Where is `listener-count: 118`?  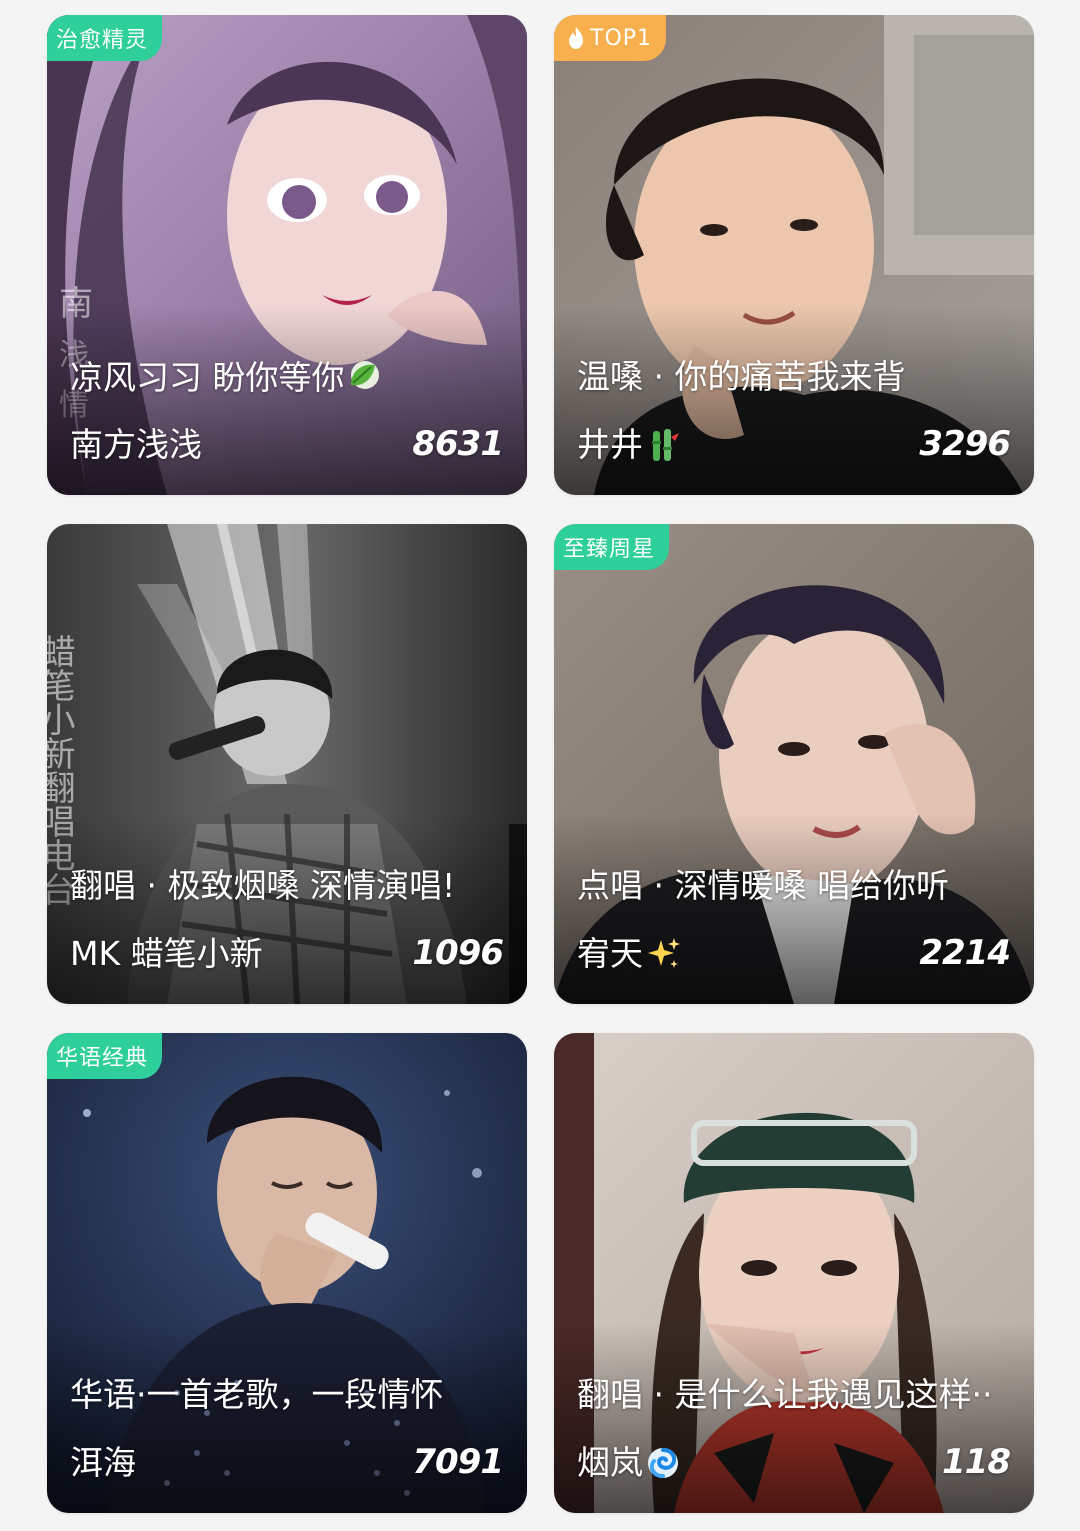
listener-count: 118 is located at coordinates (976, 1462).